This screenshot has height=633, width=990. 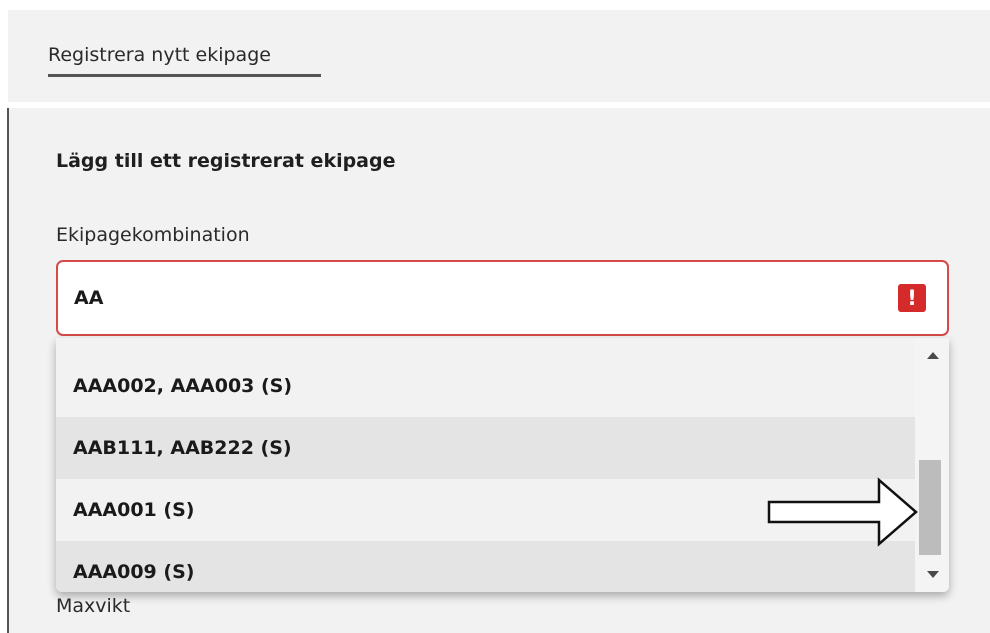 I want to click on panel-left-border, so click(x=8, y=370).